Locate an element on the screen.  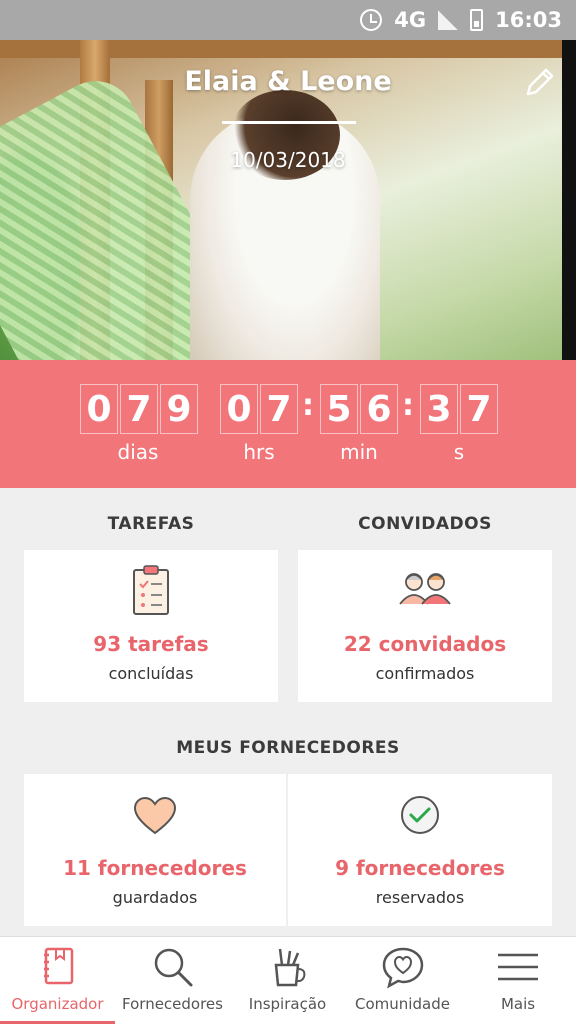
menu-icon is located at coordinates (518, 967).